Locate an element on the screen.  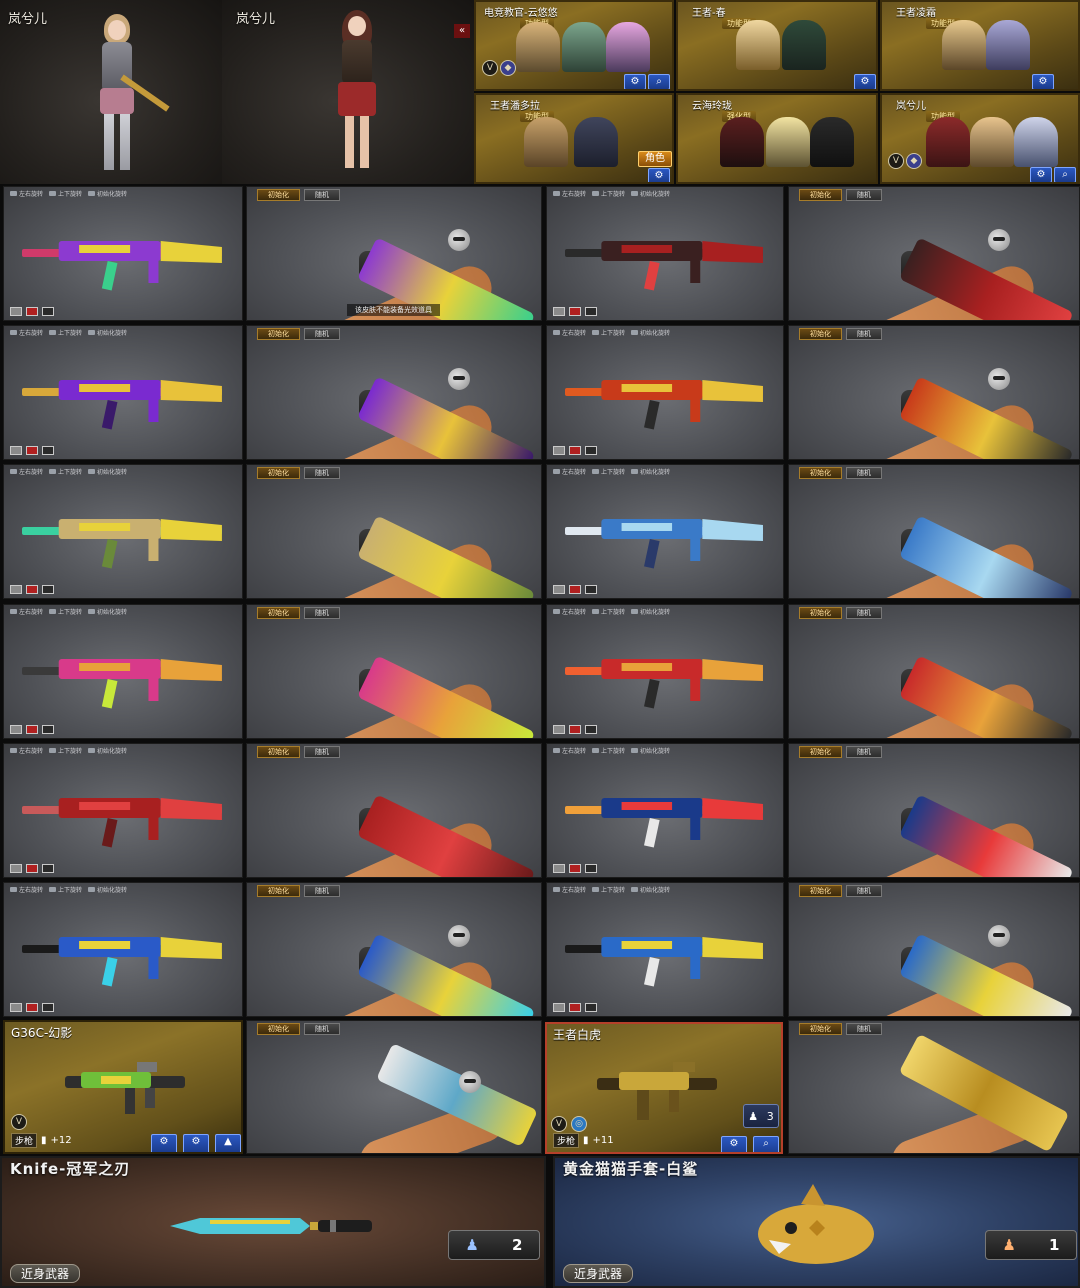
character-portrait-2: 岚兮儿 « is located at coordinates (348, 92).